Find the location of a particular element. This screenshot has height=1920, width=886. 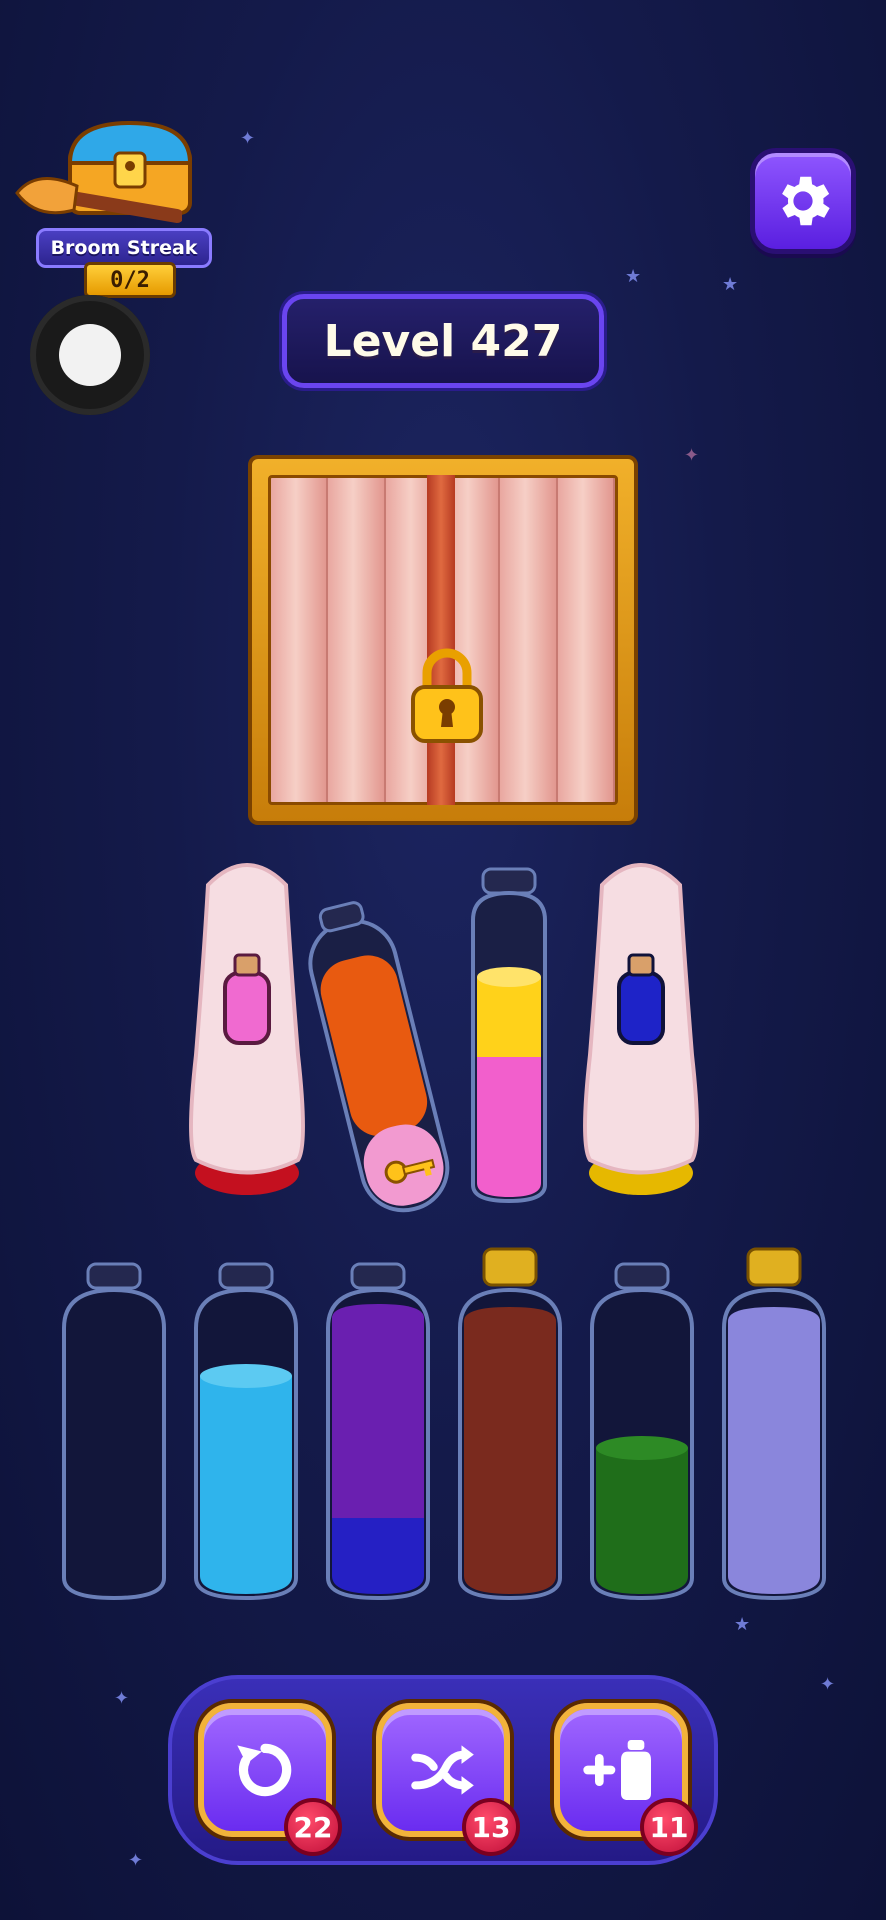

crate-strap is located at coordinates (441, 640).